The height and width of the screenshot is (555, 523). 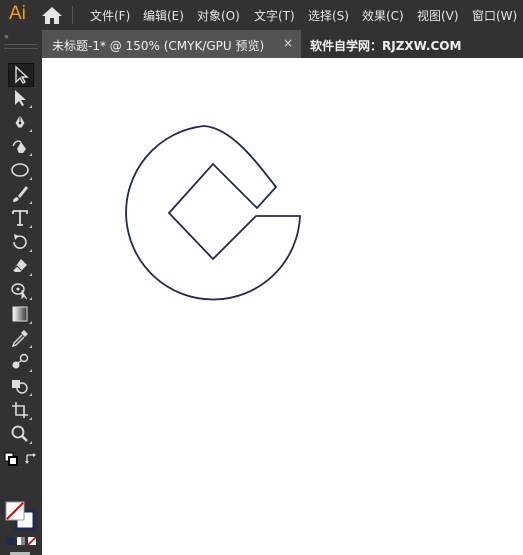 I want to click on blend-tool, so click(x=20, y=362).